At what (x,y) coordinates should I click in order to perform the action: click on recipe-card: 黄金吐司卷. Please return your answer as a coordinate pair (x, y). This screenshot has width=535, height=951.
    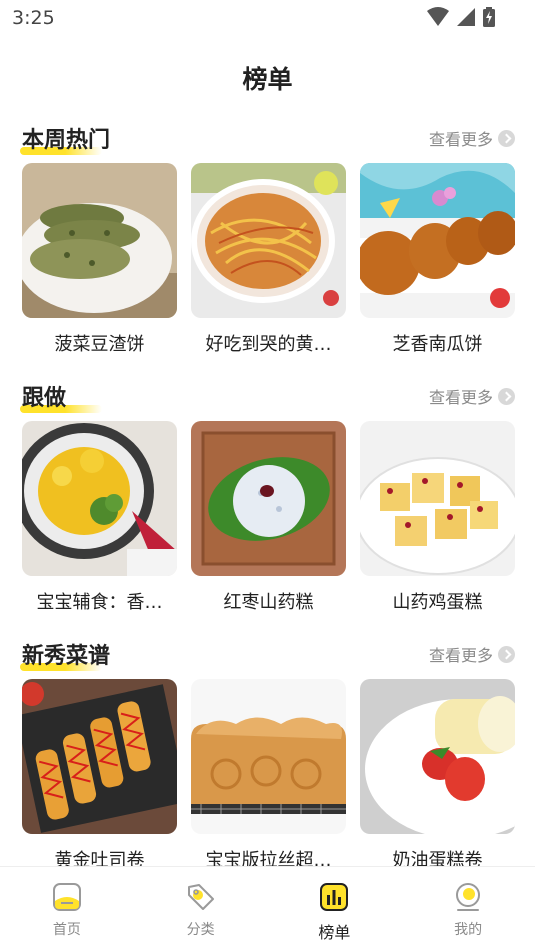
    Looking at the image, I should click on (99, 775).